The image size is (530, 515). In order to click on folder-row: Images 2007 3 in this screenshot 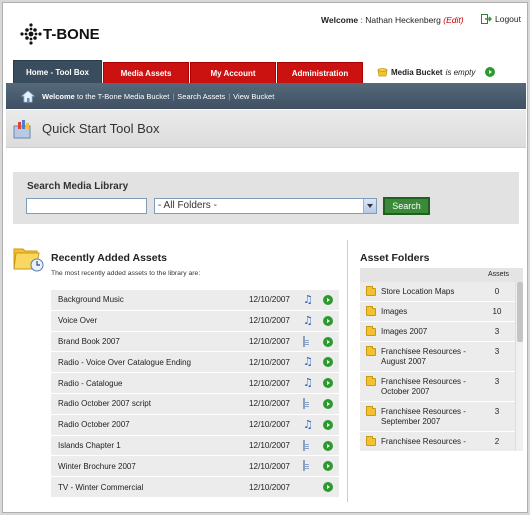, I will do `click(437, 332)`.